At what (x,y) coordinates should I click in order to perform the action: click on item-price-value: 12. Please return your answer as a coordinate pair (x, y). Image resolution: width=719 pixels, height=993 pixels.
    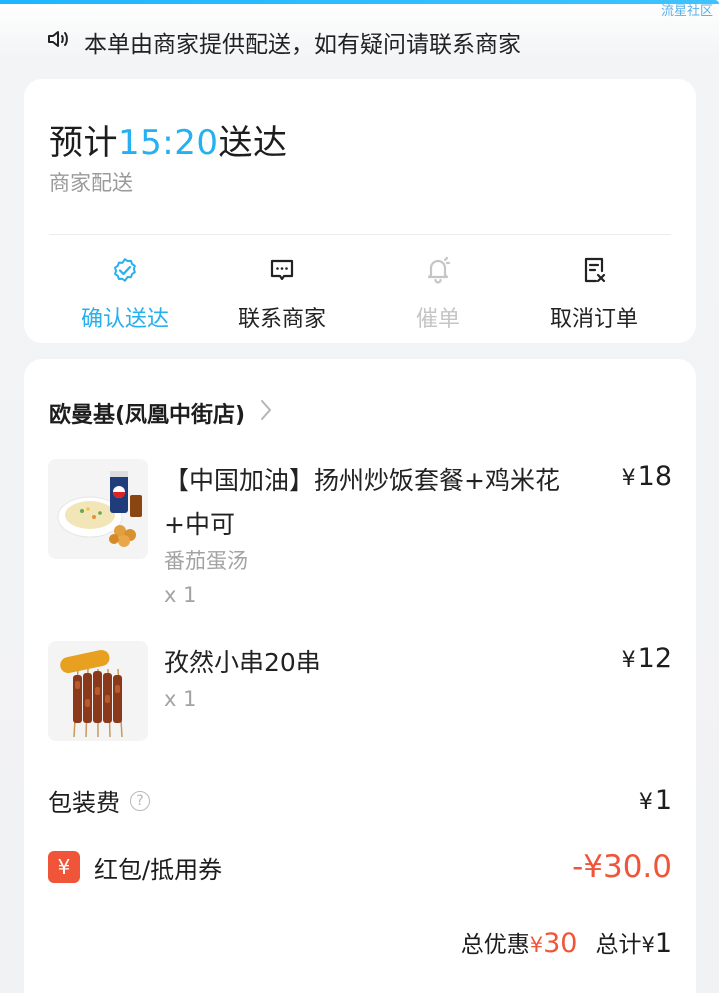
    Looking at the image, I should click on (654, 658).